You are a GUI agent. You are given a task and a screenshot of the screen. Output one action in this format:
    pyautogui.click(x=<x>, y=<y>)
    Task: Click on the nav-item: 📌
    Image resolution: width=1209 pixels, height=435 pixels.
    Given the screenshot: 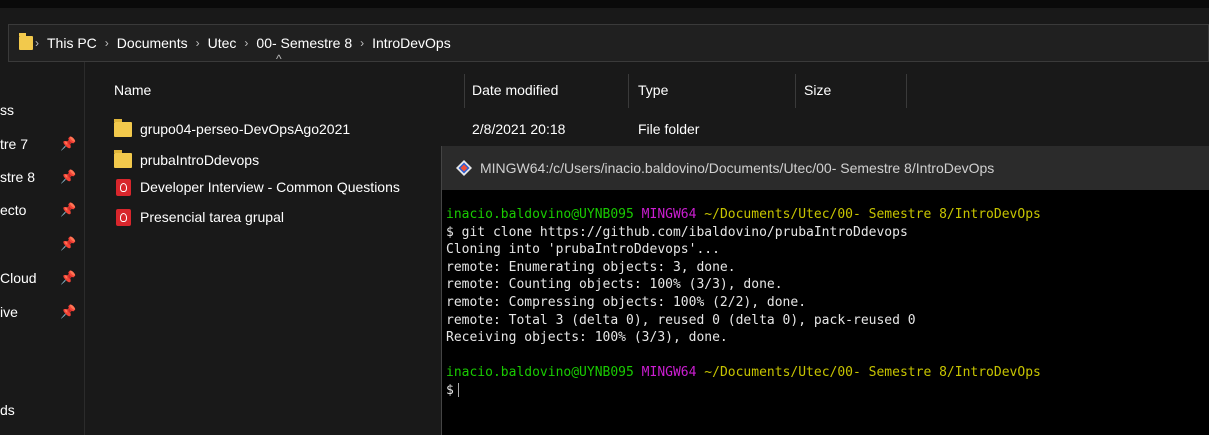 What is the action you would take?
    pyautogui.click(x=42, y=245)
    